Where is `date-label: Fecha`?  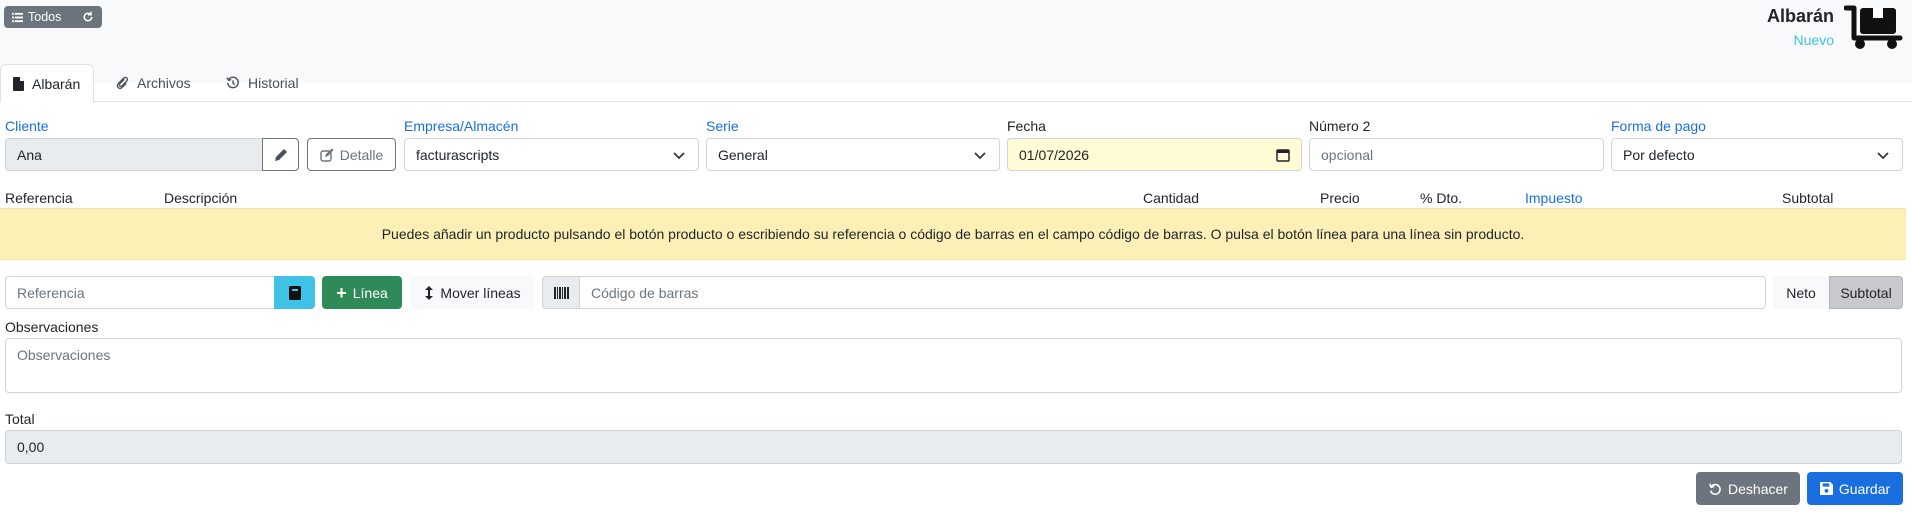
date-label: Fecha is located at coordinates (1026, 126).